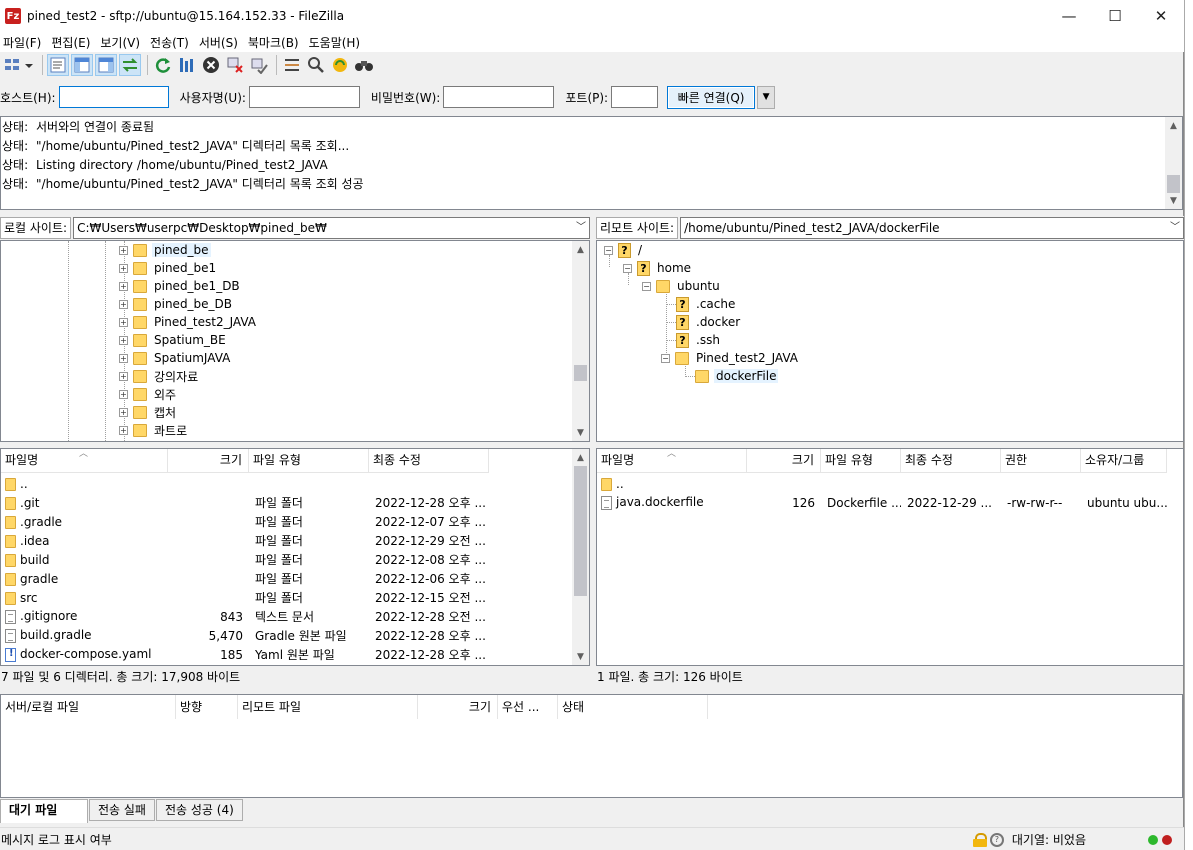  What do you see at coordinates (176, 304) in the screenshot?
I see `tree-item: + pined_be_DB` at bounding box center [176, 304].